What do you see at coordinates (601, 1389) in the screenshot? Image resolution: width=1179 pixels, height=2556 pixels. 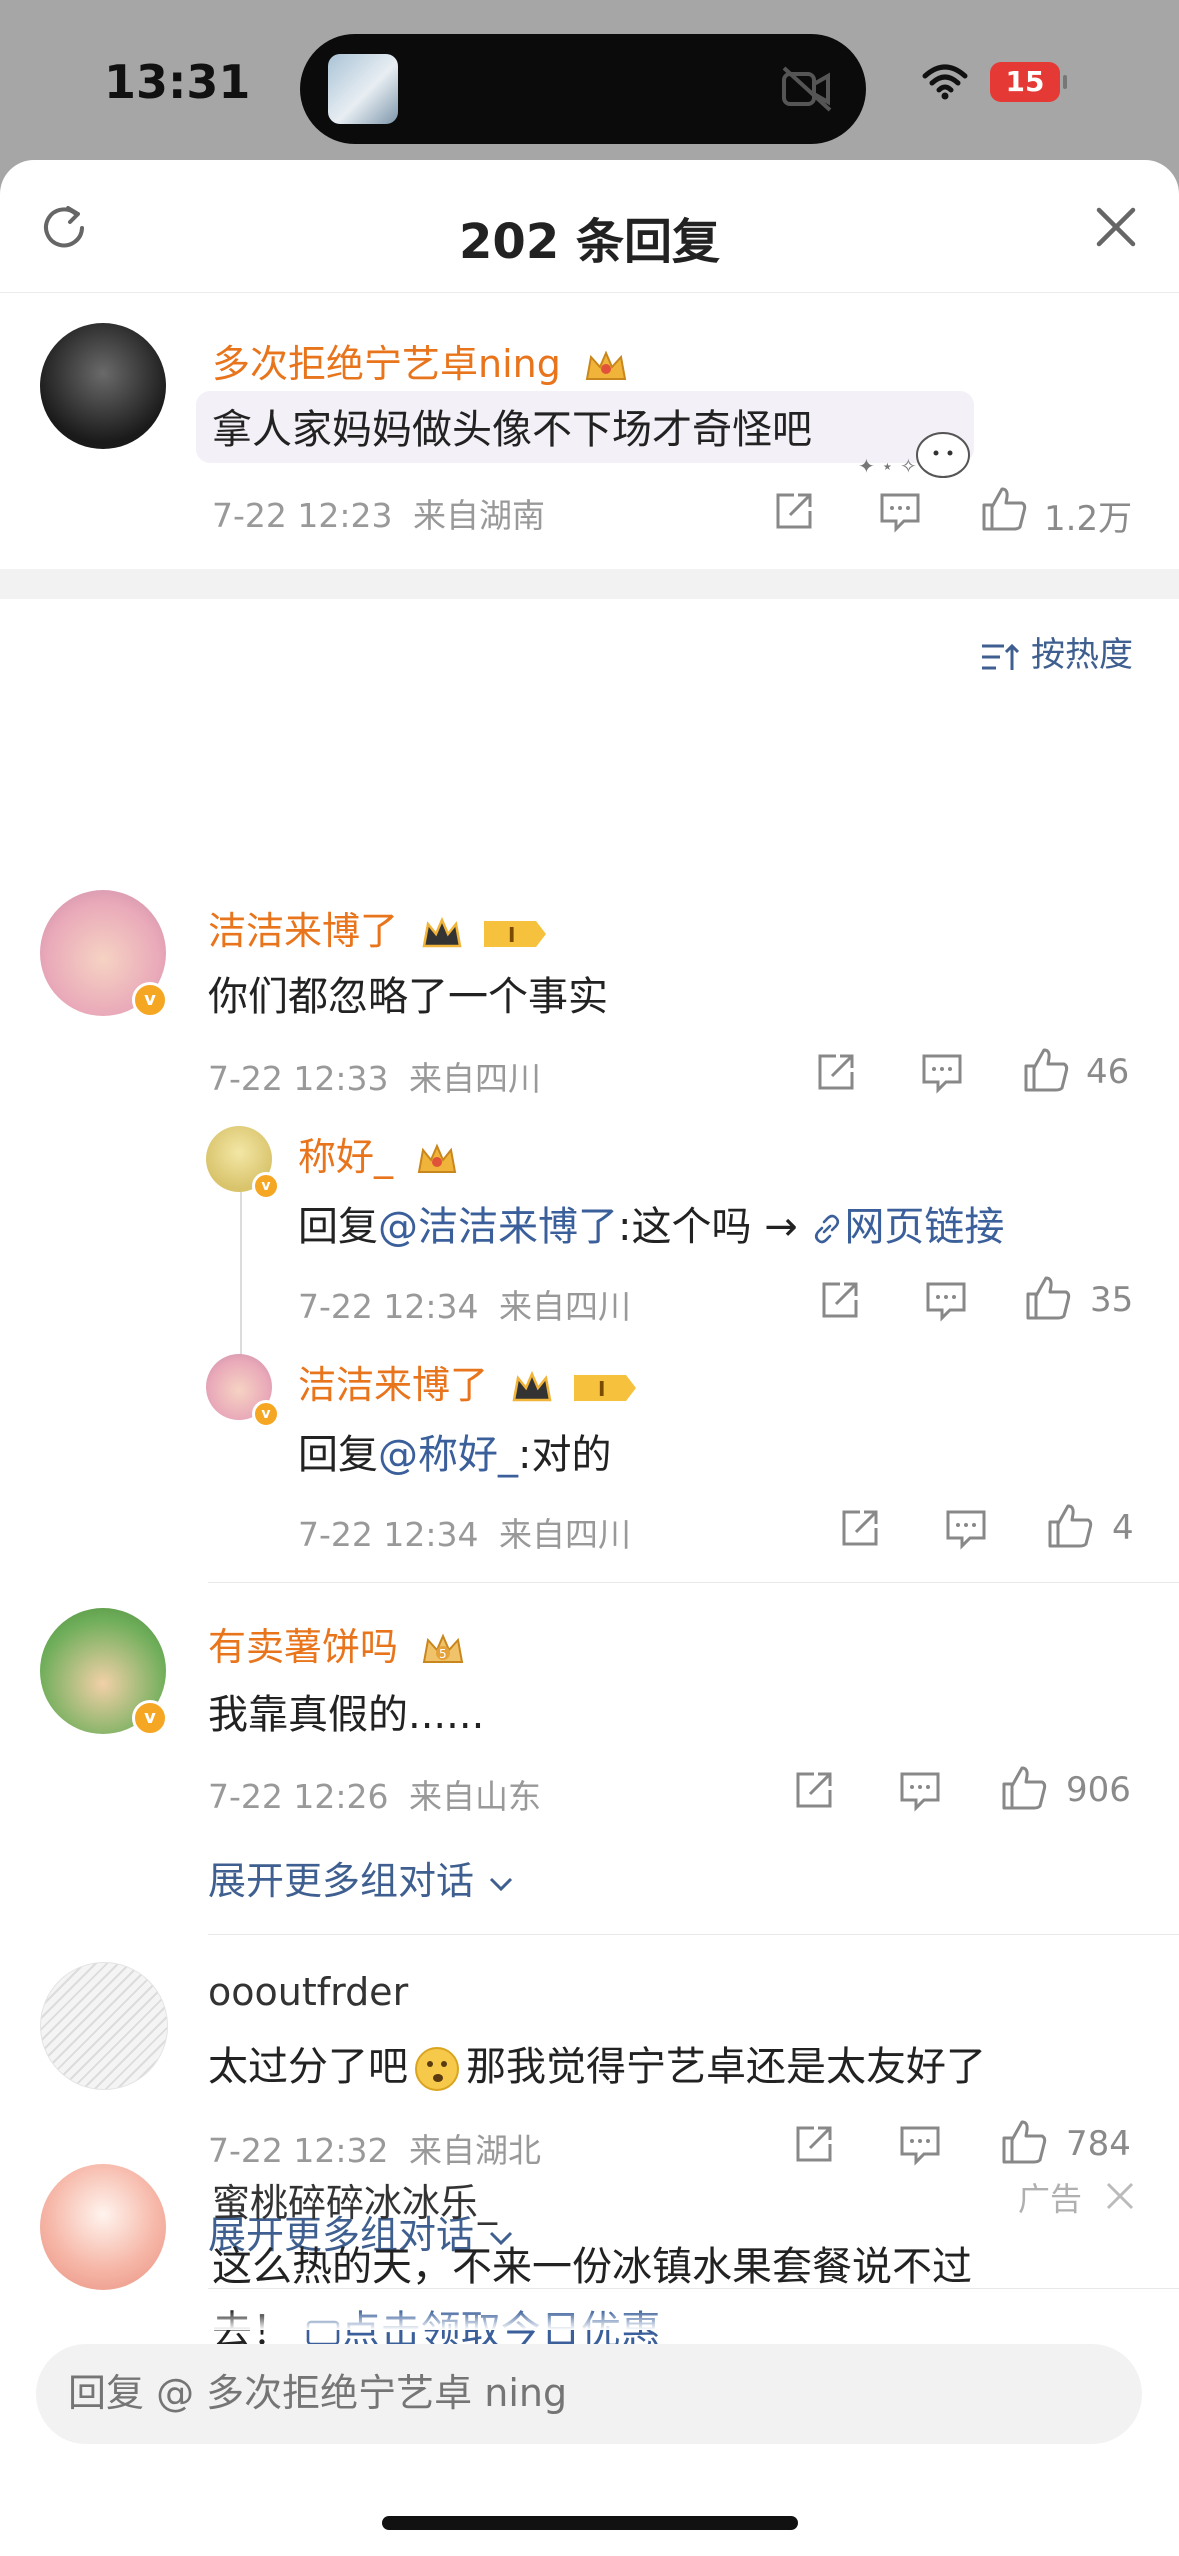 I see `svg-text: I` at bounding box center [601, 1389].